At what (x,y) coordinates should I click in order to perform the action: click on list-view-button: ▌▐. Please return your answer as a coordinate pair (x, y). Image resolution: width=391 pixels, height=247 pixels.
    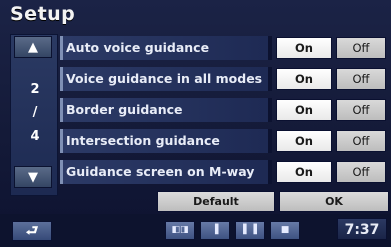
    Looking at the image, I should click on (250, 230).